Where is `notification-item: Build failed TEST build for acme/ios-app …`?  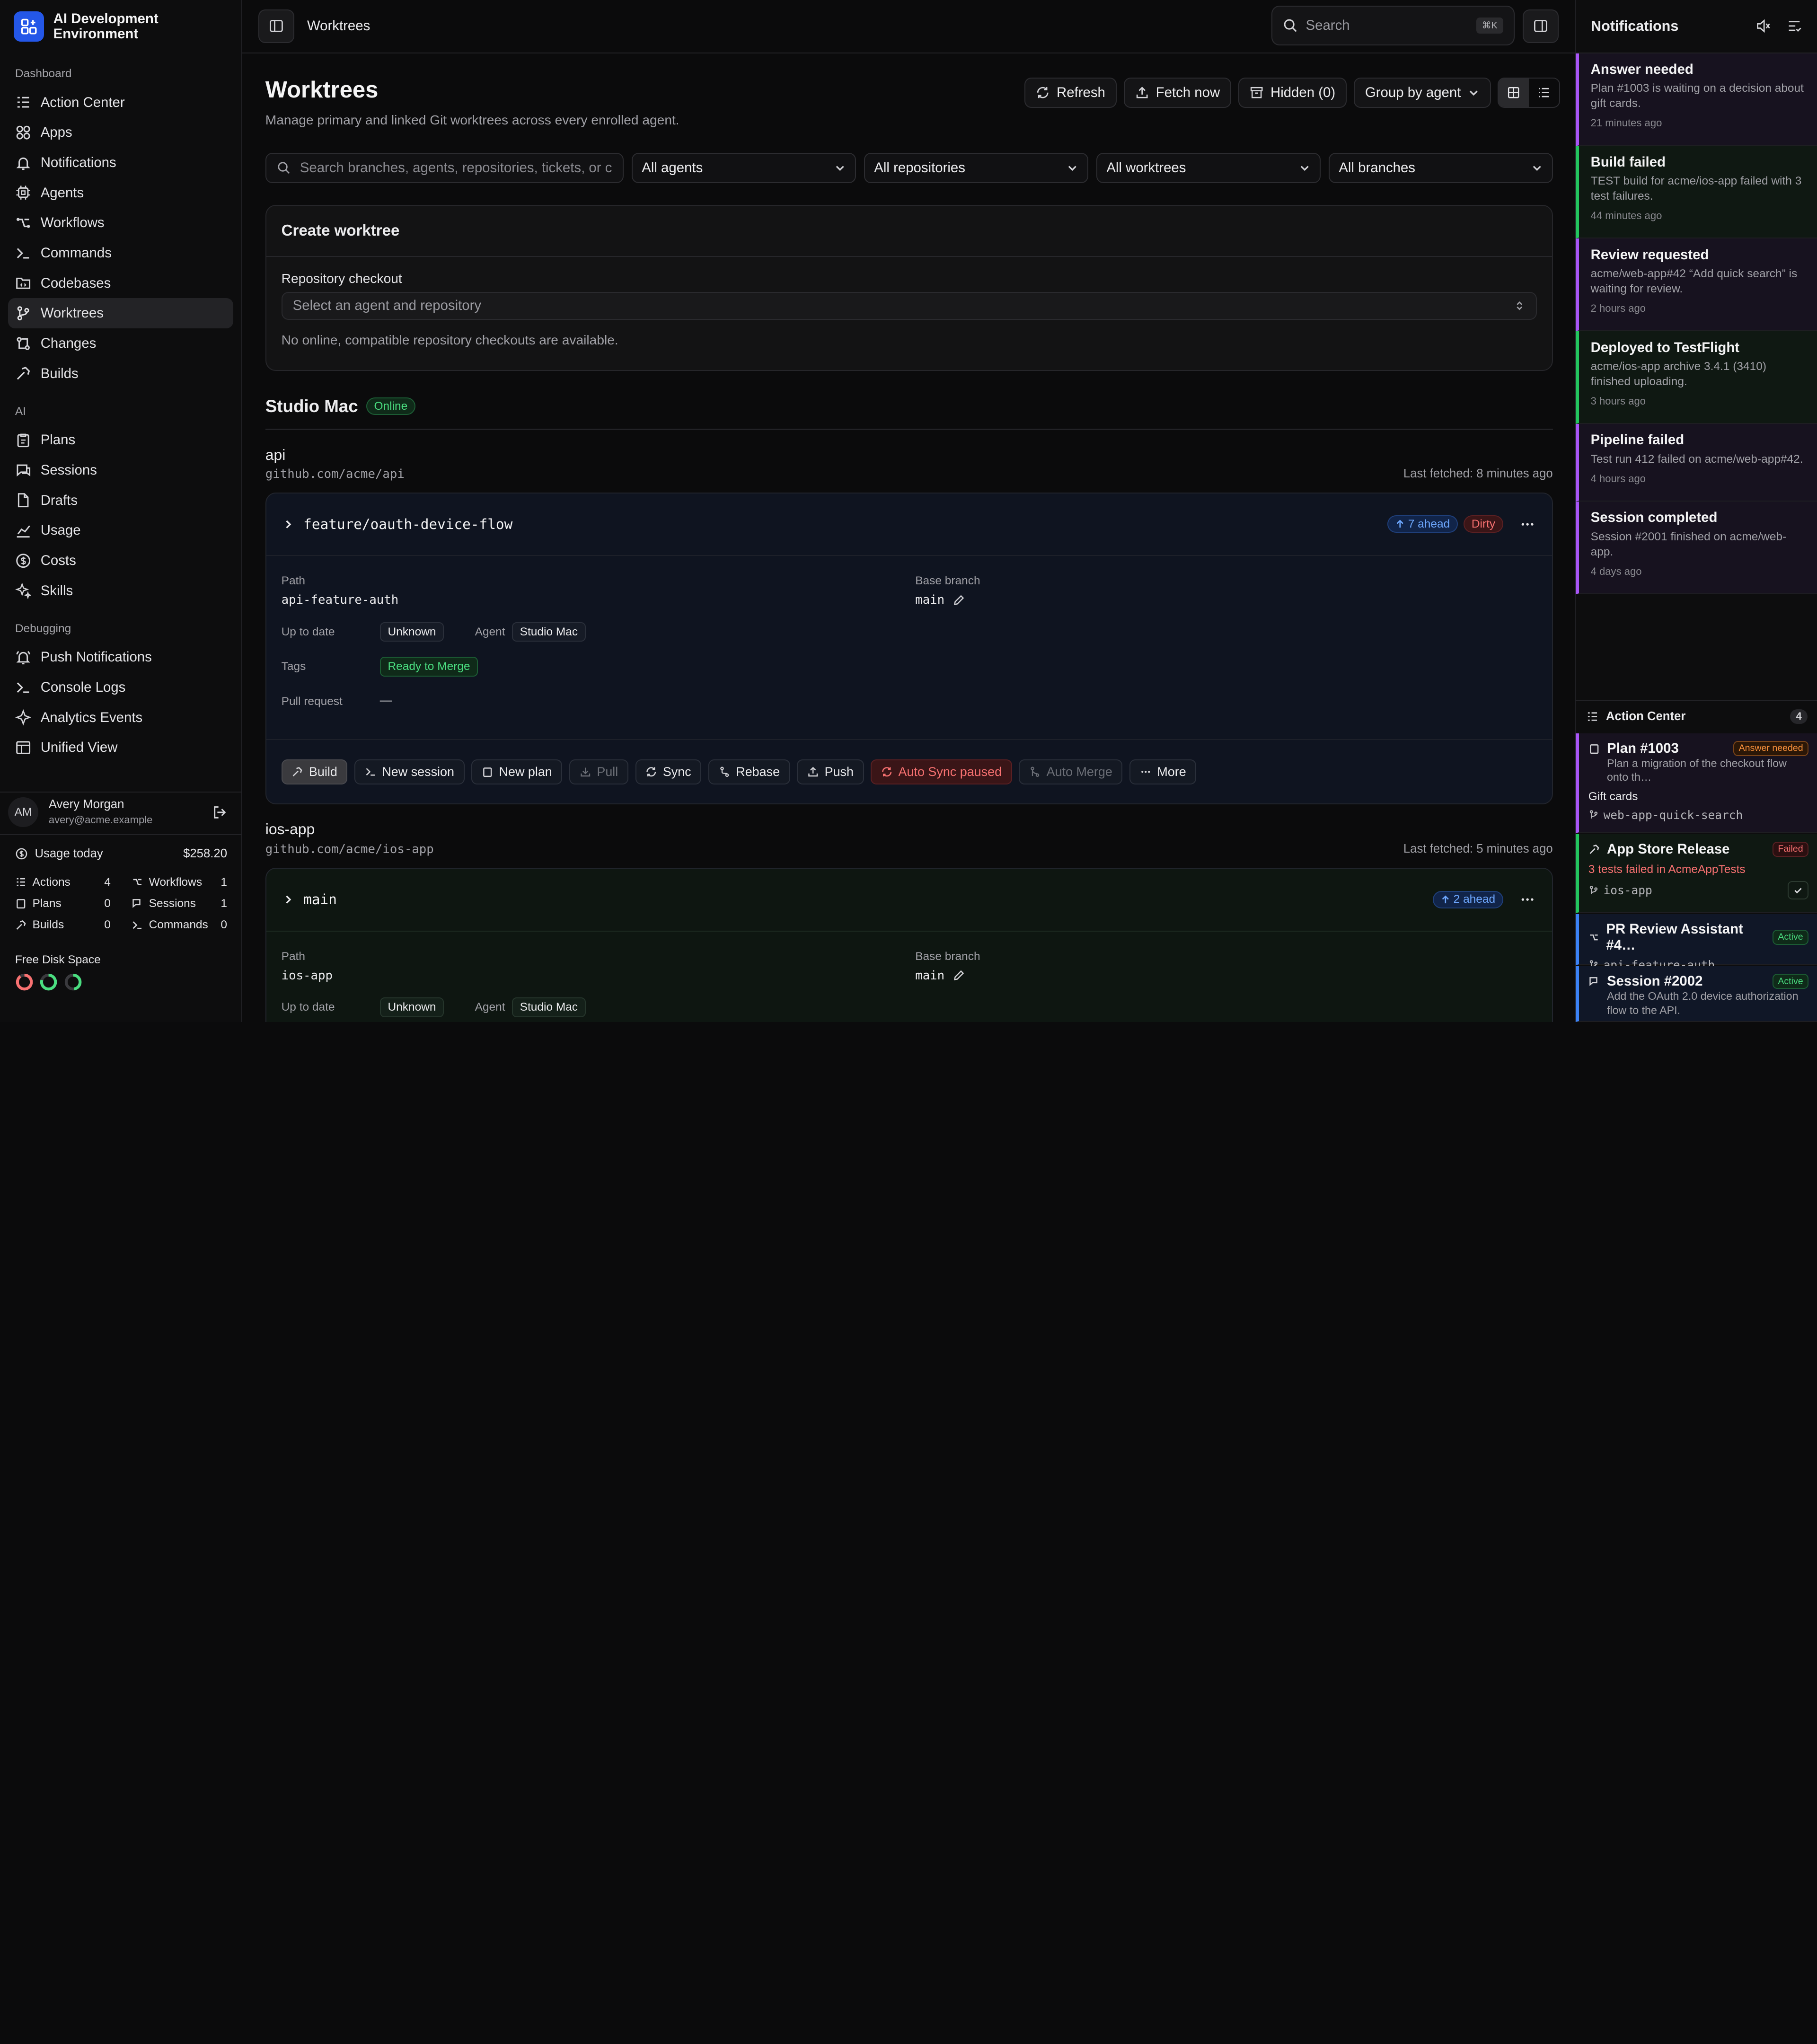 notification-item: Build failed TEST build for acme/ios-app … is located at coordinates (1696, 192).